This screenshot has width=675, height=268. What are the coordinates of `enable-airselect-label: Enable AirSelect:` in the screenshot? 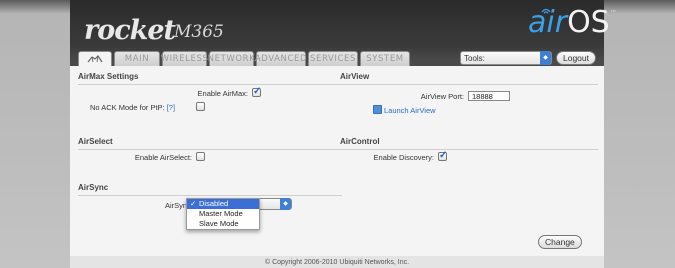 It's located at (163, 157).